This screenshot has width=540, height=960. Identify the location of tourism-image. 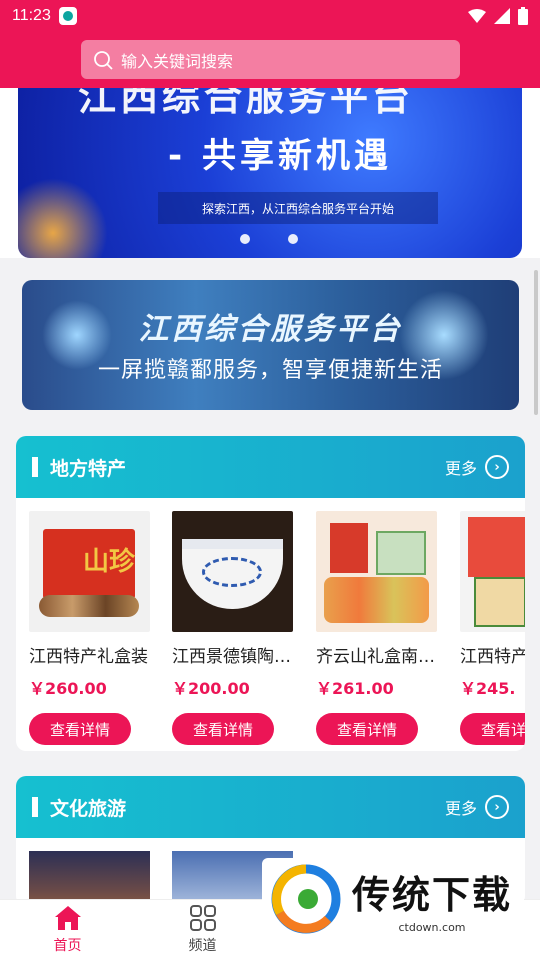
(89, 878).